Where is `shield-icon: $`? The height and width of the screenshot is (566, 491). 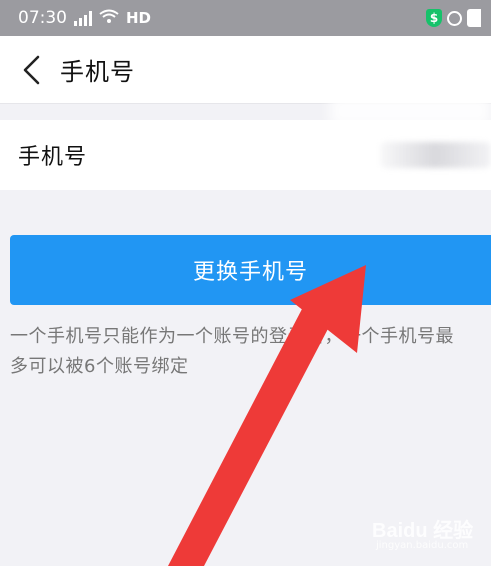 shield-icon: $ is located at coordinates (434, 18).